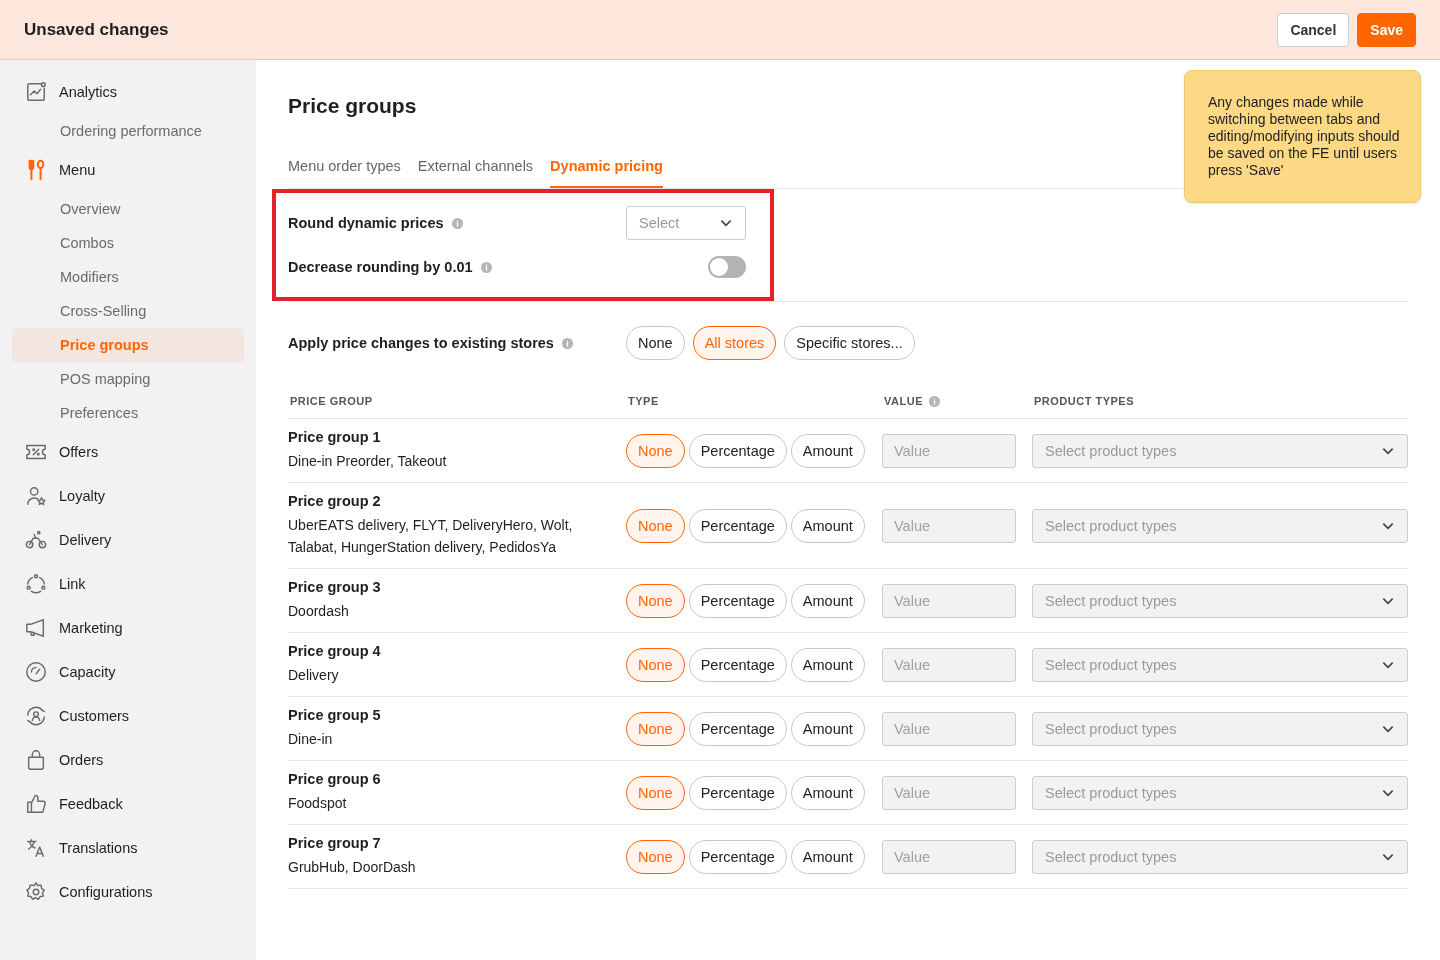 This screenshot has height=960, width=1440. What do you see at coordinates (1084, 401) in the screenshot?
I see `column-header: PRODUCT TYPES` at bounding box center [1084, 401].